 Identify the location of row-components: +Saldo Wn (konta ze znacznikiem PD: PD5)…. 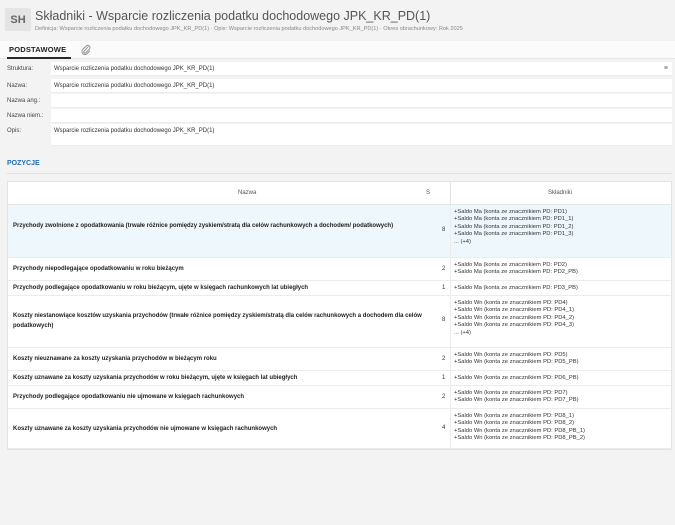
(516, 359).